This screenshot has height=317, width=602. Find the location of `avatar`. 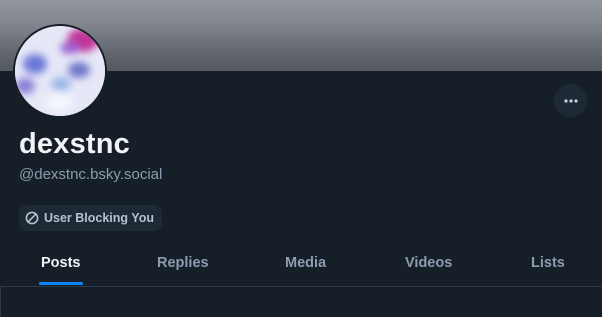

avatar is located at coordinates (60, 71).